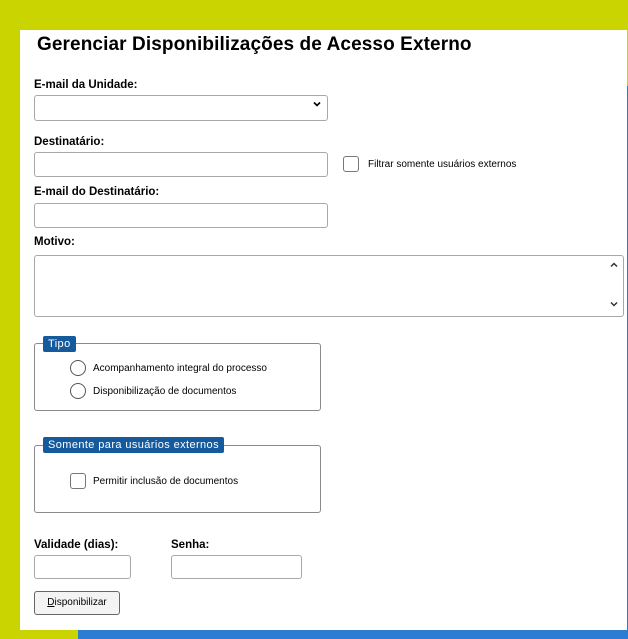 This screenshot has width=628, height=639. Describe the element at coordinates (181, 108) in the screenshot. I see `email-unidade-select` at that location.